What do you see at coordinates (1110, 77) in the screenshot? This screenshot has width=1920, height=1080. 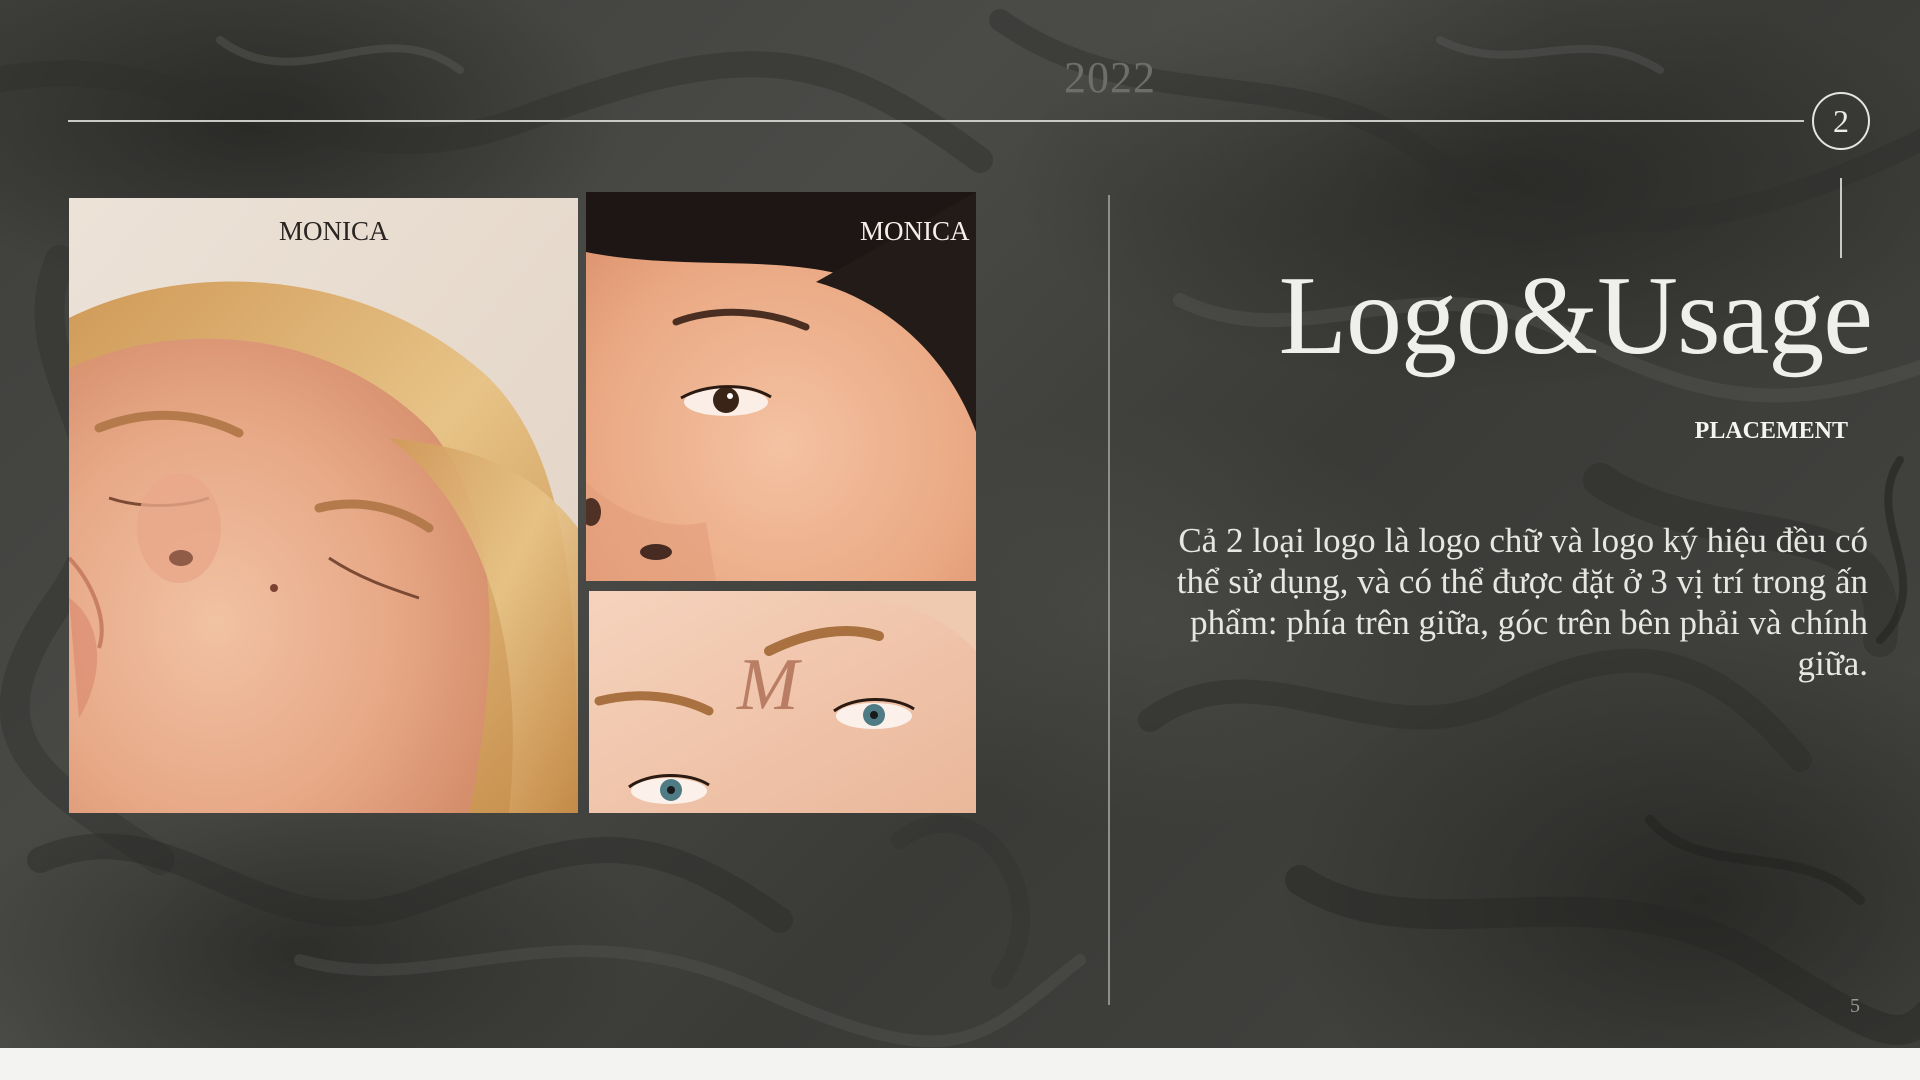 I see `year-label: 2022` at bounding box center [1110, 77].